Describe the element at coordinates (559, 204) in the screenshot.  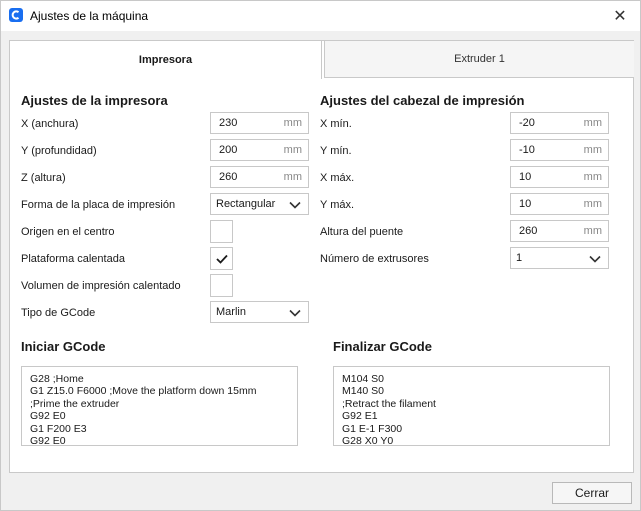
I see `y-max-input: 10 mm` at that location.